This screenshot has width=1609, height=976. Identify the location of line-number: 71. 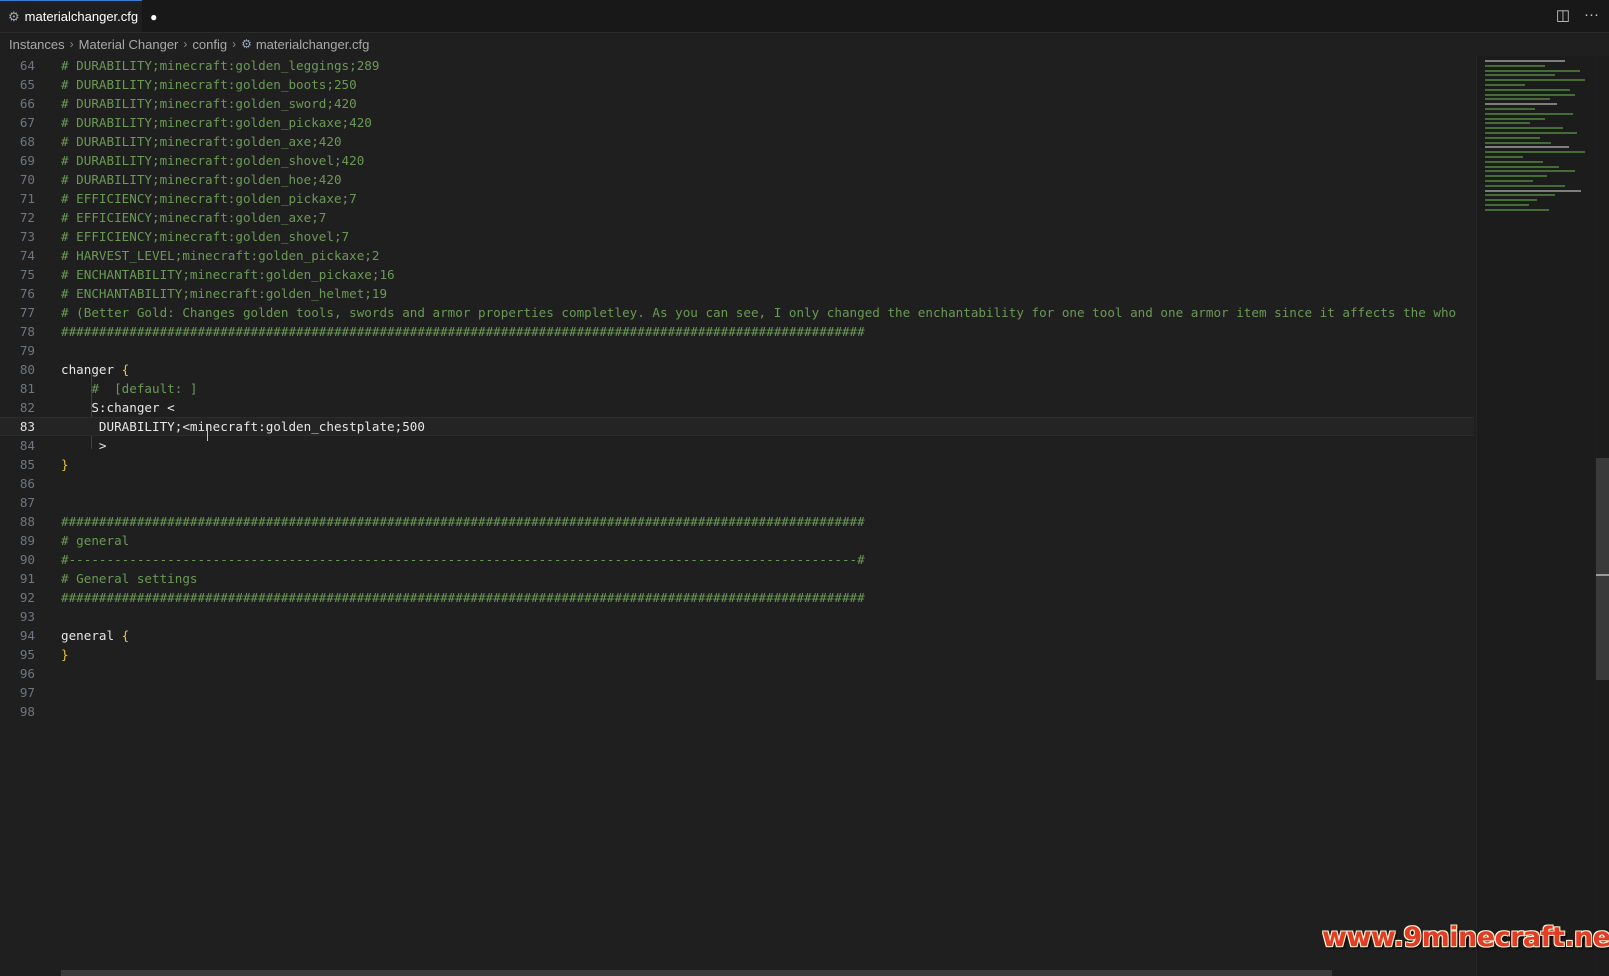
(27, 198).